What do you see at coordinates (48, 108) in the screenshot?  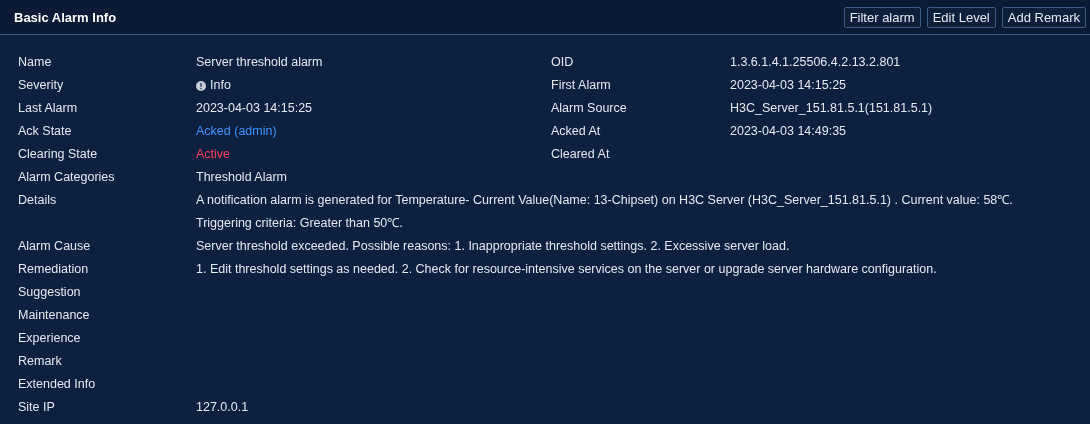 I see `field-label: Last Alarm` at bounding box center [48, 108].